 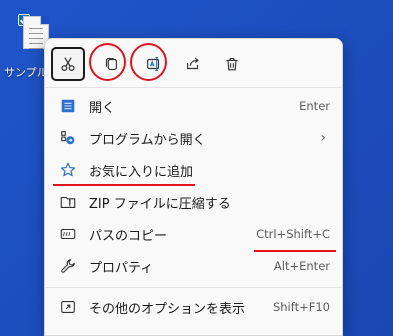 I want to click on menu-item-label: その他のオプションを表示, so click(x=167, y=309).